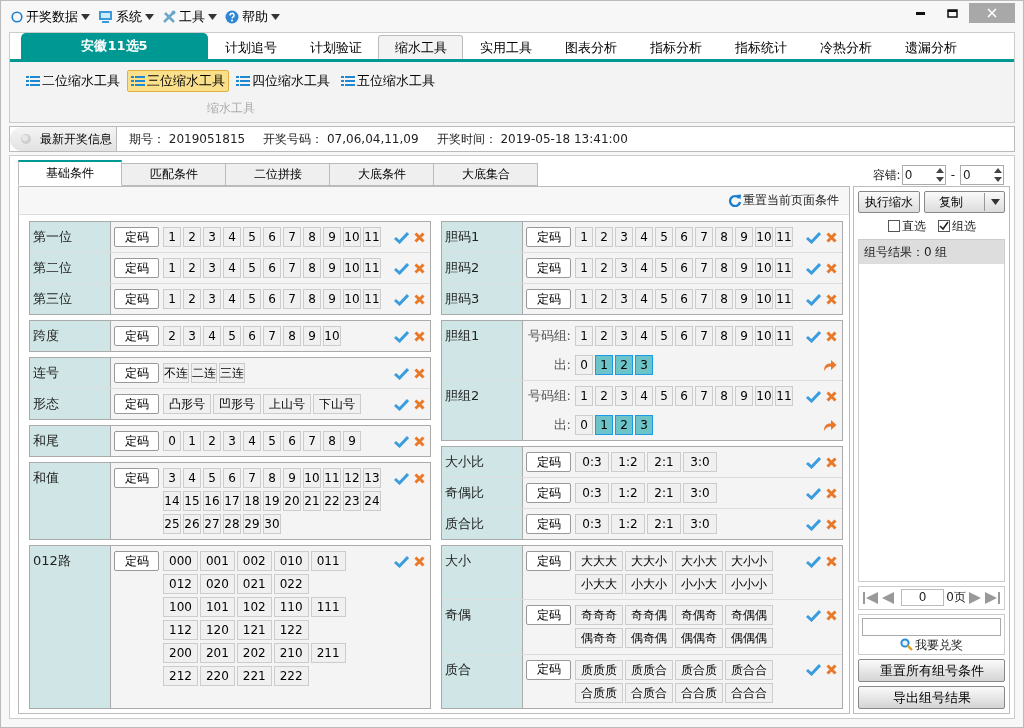 The width and height of the screenshot is (1024, 728). What do you see at coordinates (931, 697) in the screenshot?
I see `action-button: 导出组号结果` at bounding box center [931, 697].